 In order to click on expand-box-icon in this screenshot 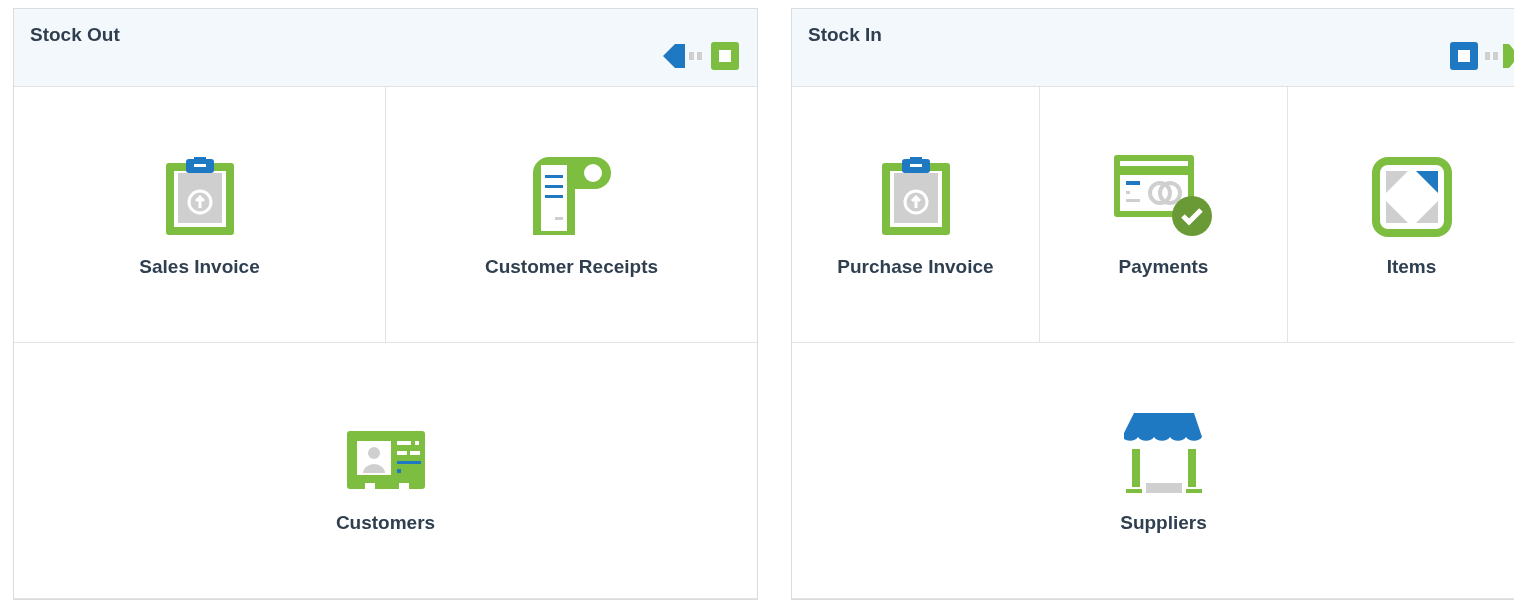, I will do `click(1411, 197)`.